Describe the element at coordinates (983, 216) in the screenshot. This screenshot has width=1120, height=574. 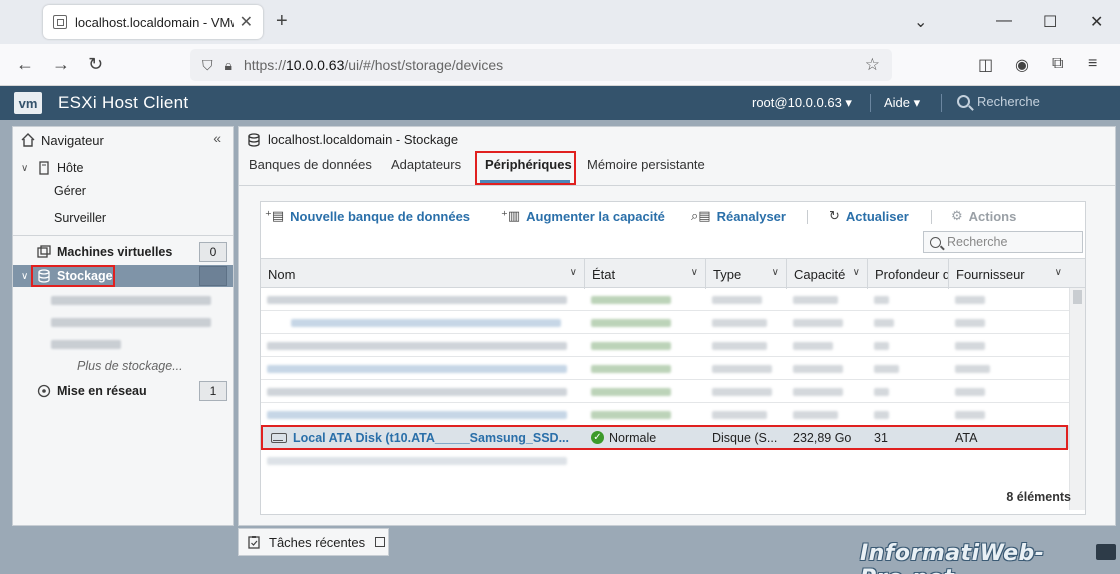
I see `actions-button: ⚙ Actions` at that location.